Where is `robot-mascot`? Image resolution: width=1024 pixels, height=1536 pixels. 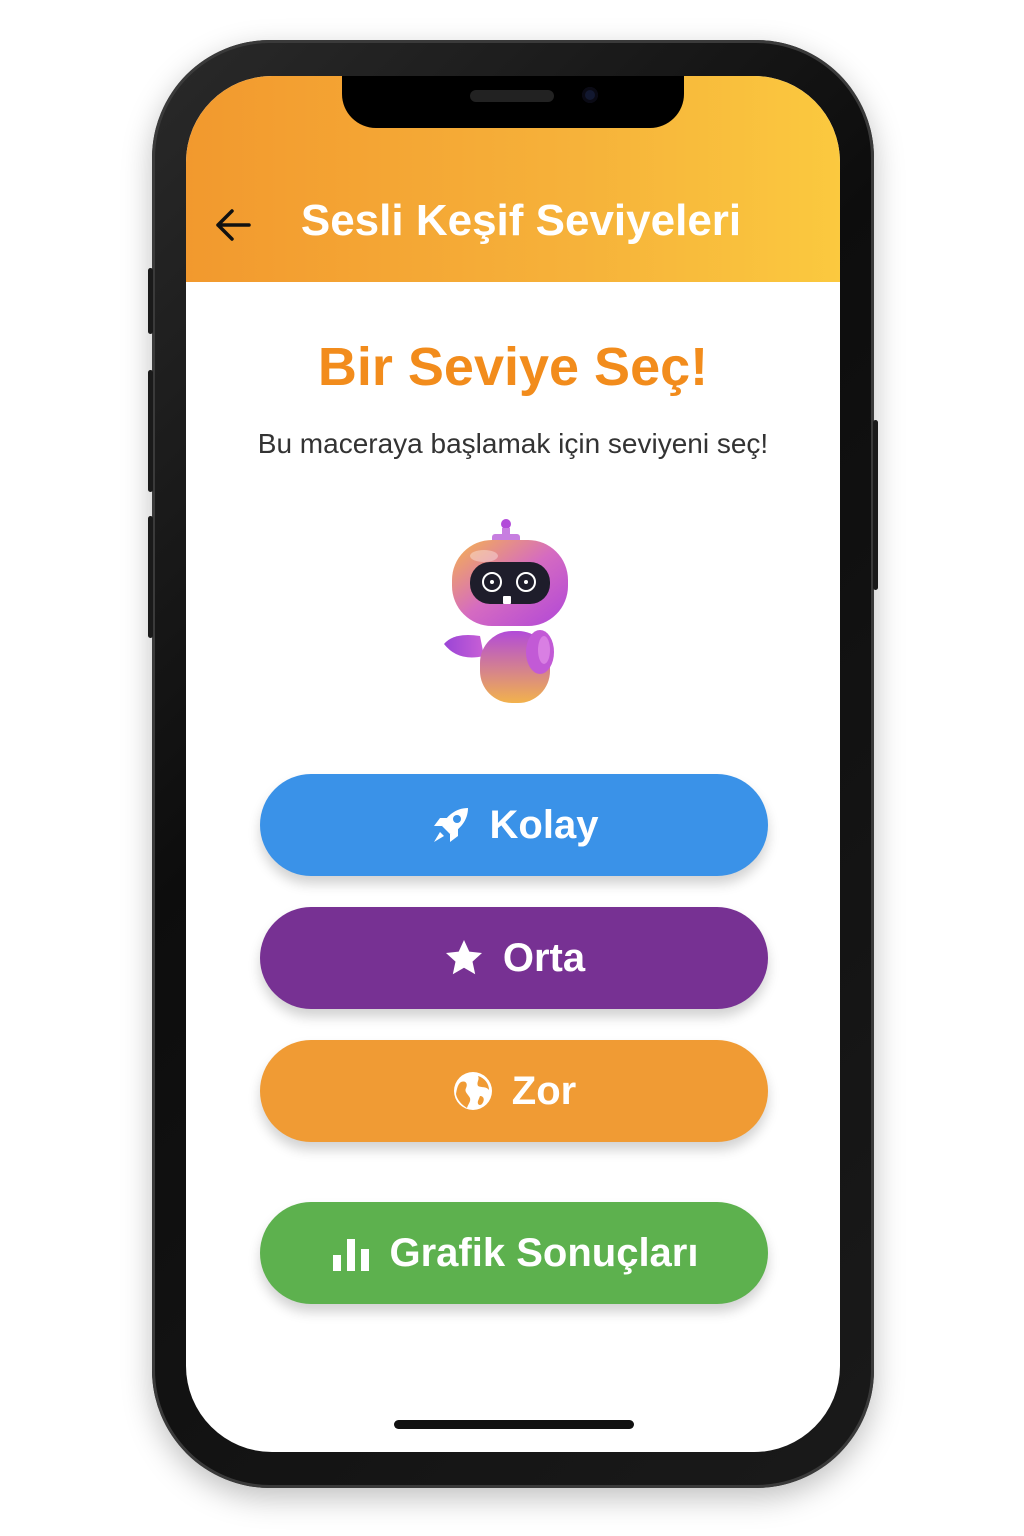
robot-mascot is located at coordinates (514, 616).